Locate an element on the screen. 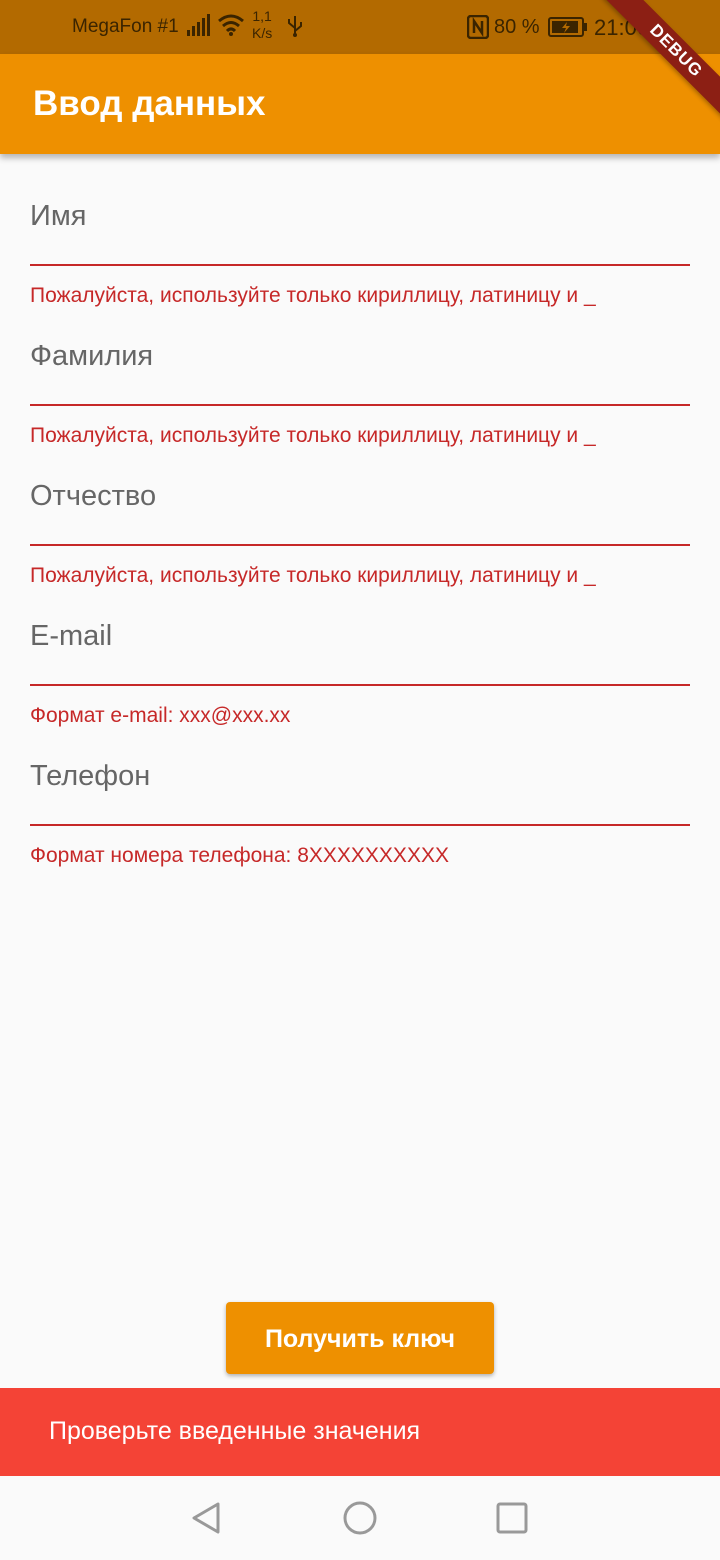  patronymic-label: Отчество is located at coordinates (93, 496).